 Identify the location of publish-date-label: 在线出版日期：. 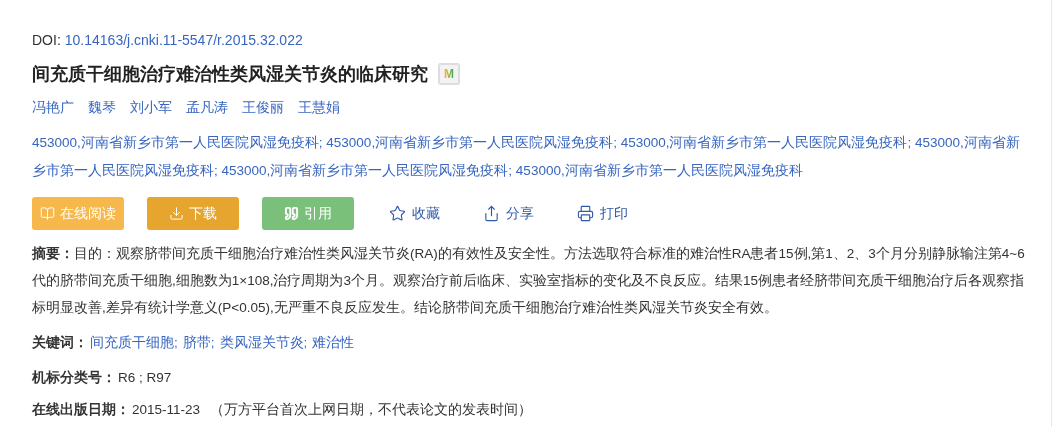
(81, 410).